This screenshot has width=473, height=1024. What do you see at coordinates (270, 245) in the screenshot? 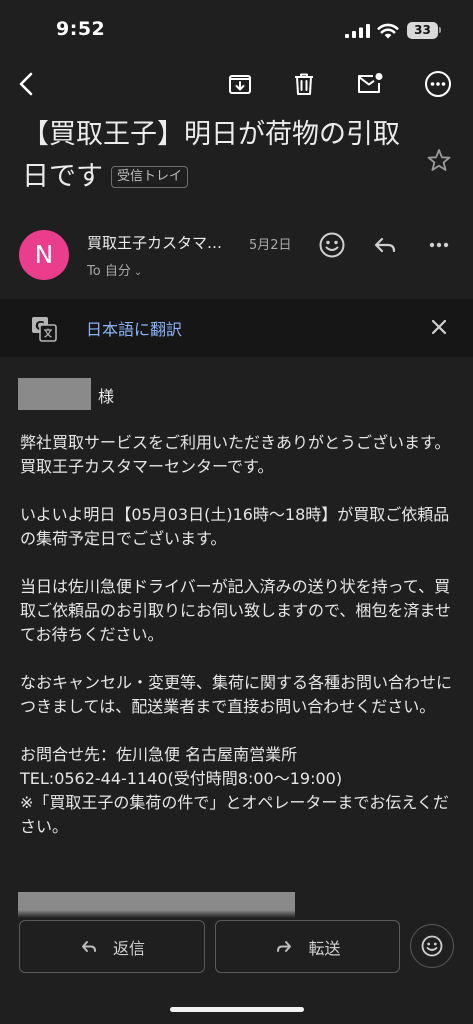
I see `email-date: 5月2日` at bounding box center [270, 245].